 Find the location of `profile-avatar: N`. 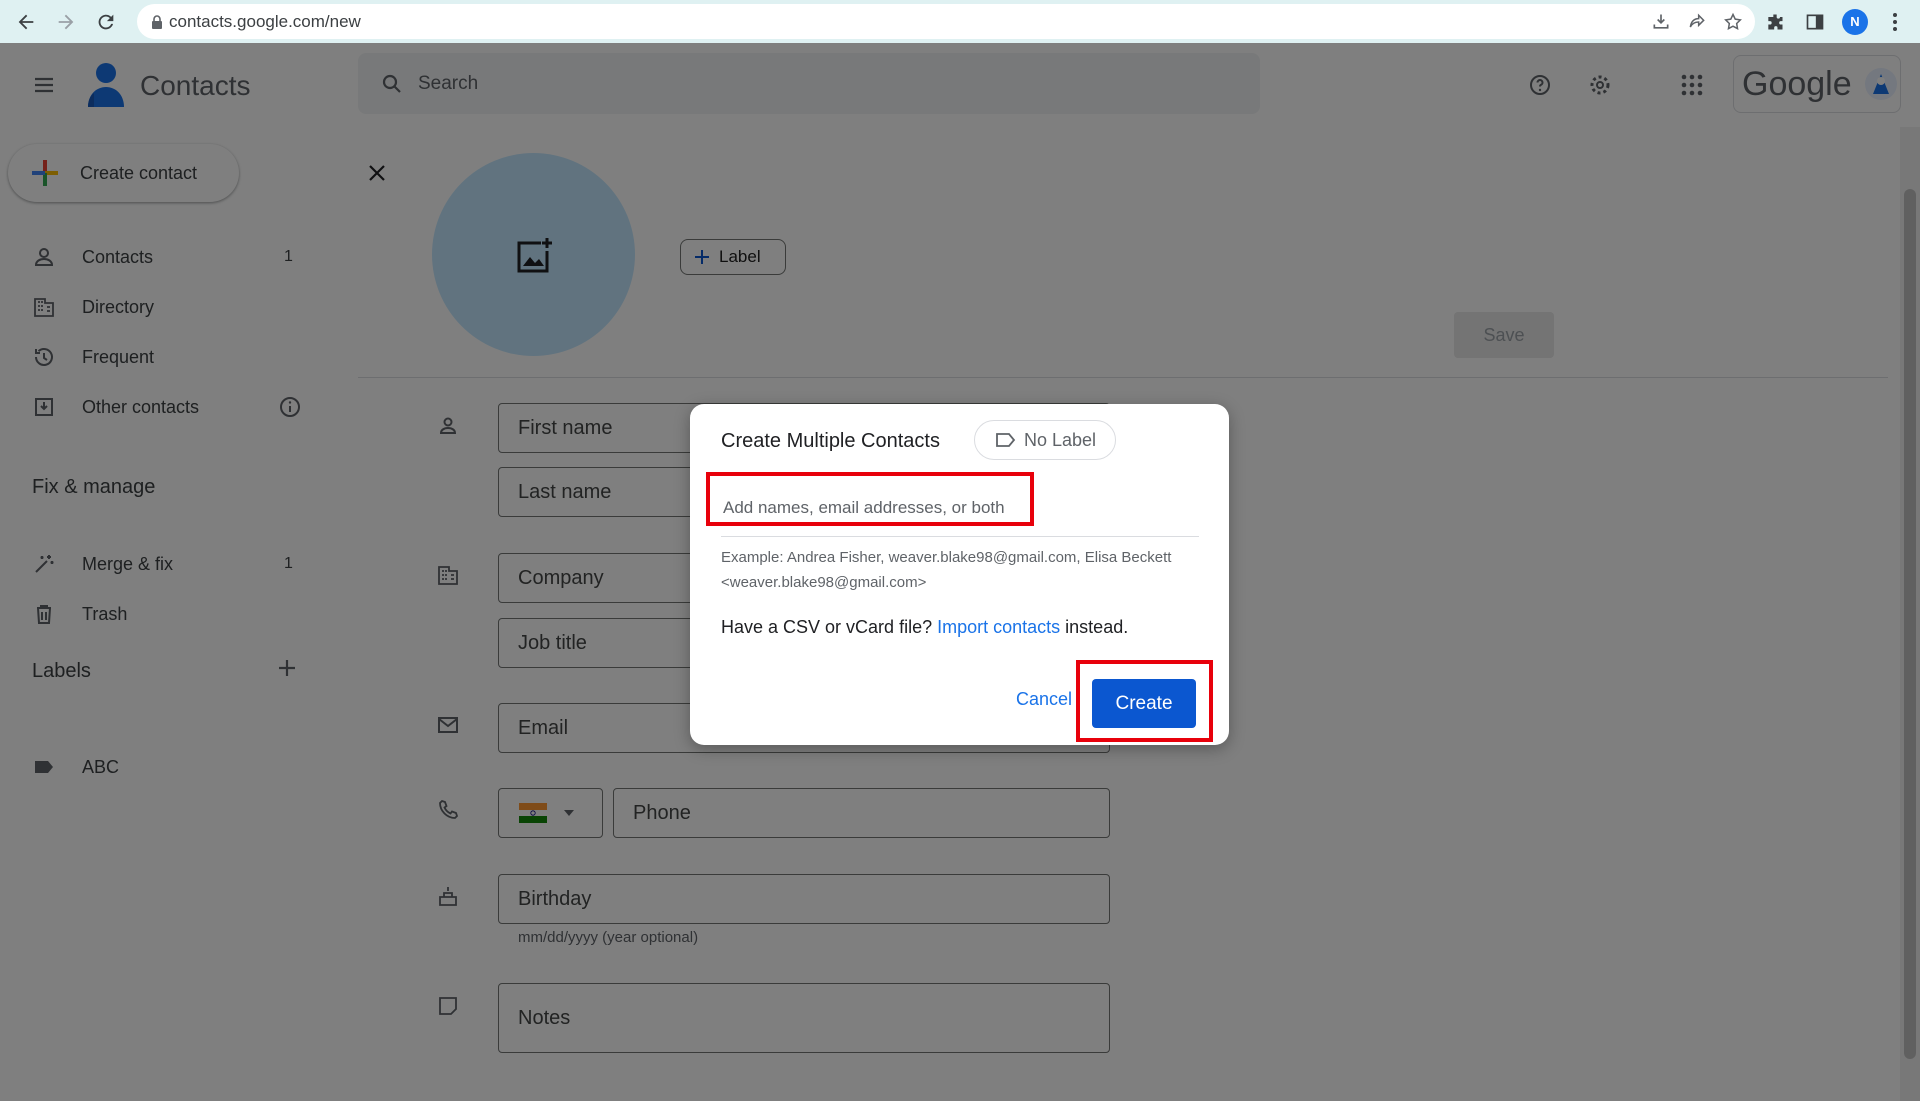

profile-avatar: N is located at coordinates (1855, 22).